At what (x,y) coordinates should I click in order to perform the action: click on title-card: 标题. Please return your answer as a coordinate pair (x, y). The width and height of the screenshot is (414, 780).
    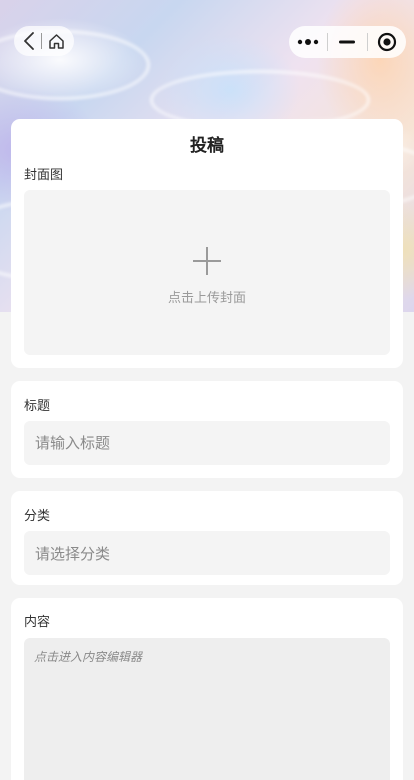
    Looking at the image, I should click on (207, 429).